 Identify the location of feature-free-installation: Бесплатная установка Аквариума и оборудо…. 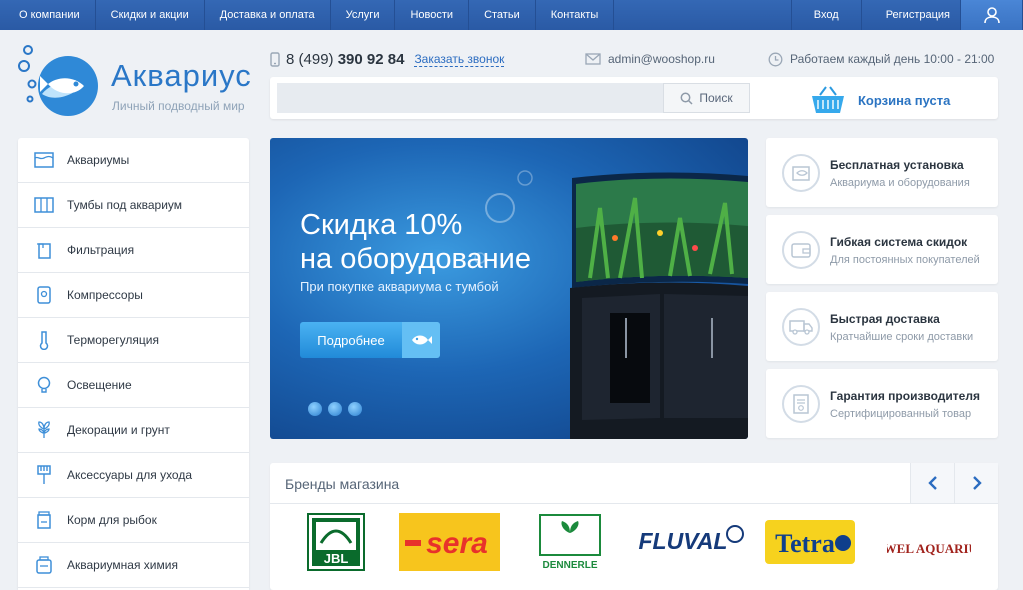
(882, 172).